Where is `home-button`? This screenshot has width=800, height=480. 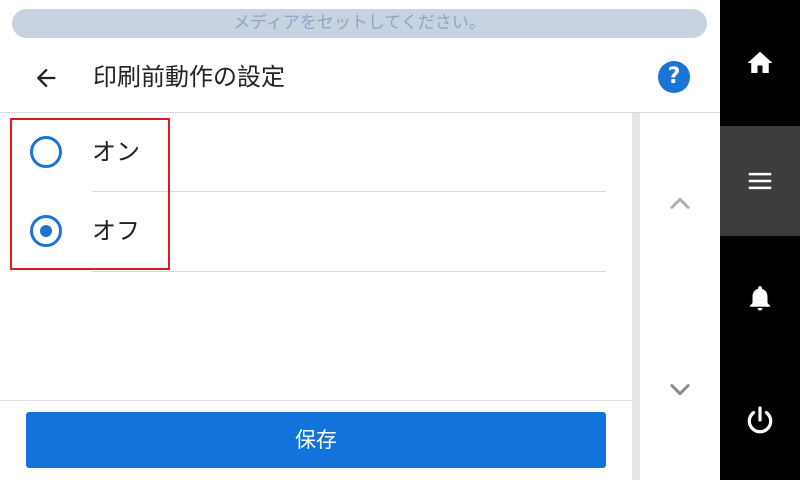 home-button is located at coordinates (760, 63).